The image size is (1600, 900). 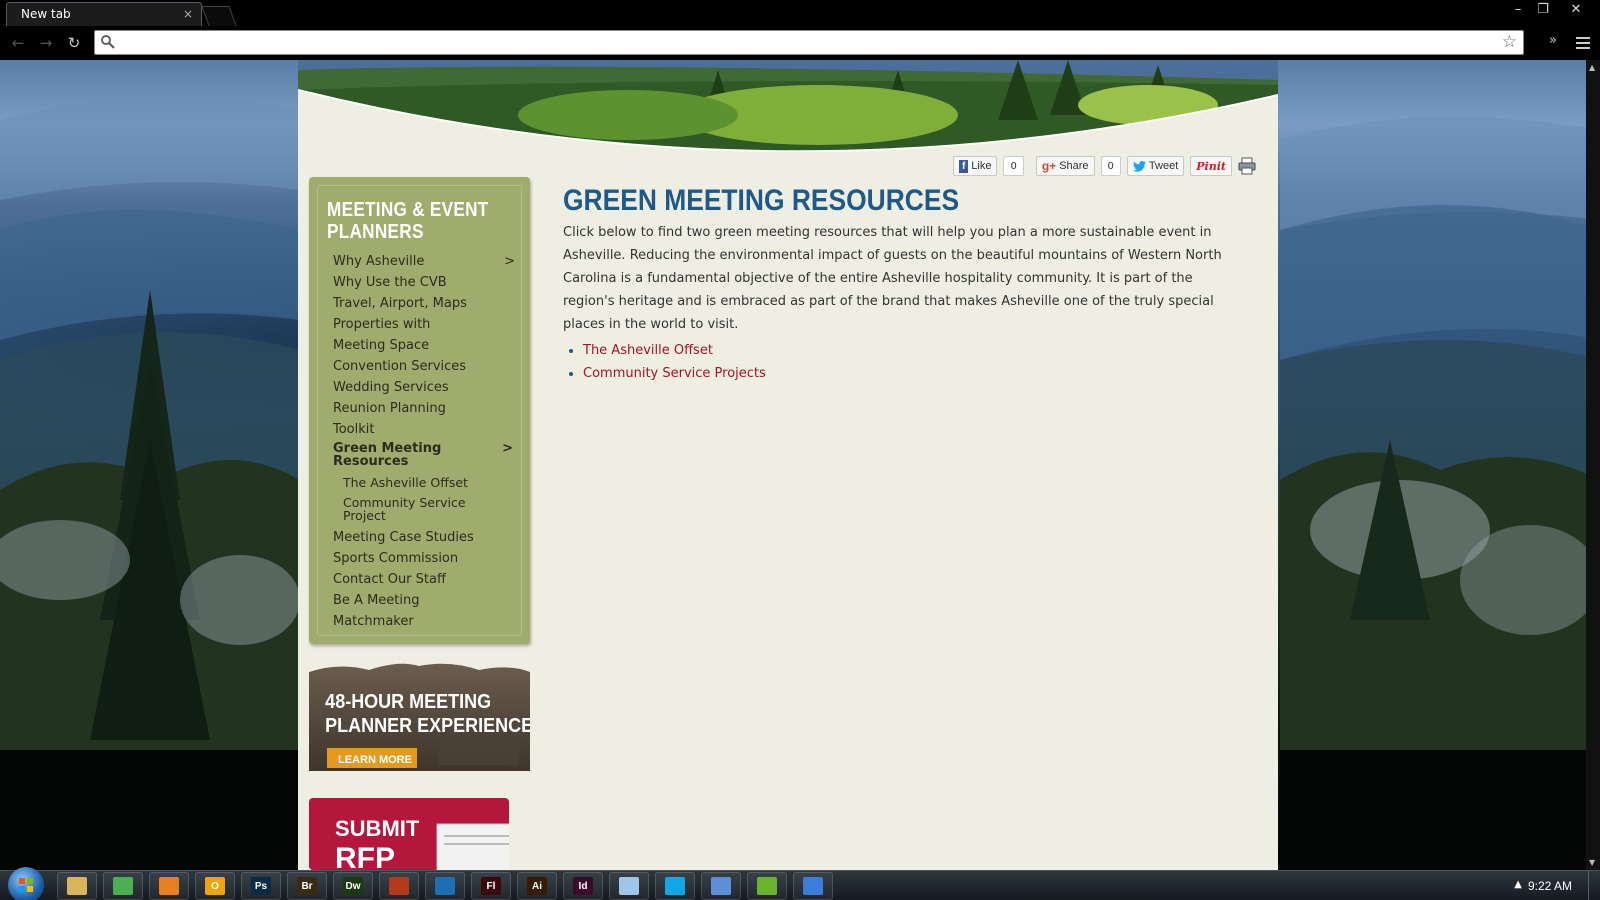 What do you see at coordinates (1553, 40) in the screenshot?
I see `extensions-chevron-icon: »` at bounding box center [1553, 40].